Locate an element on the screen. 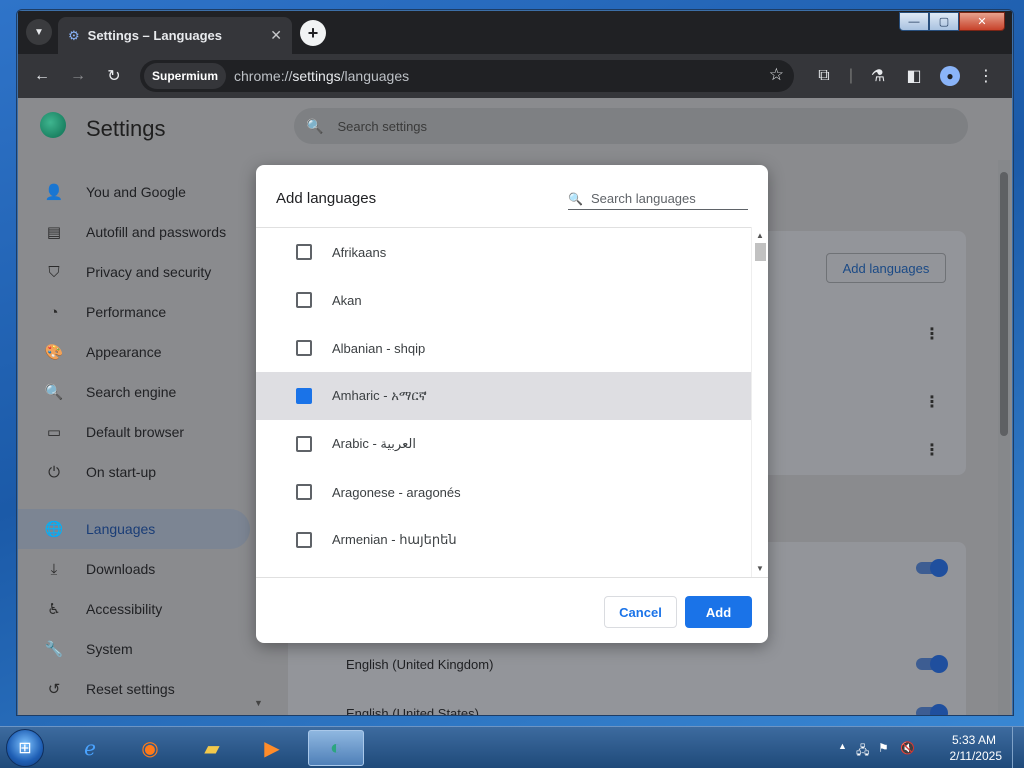 The image size is (1024, 768). sidebar-item-autofill: ▤ Autofill and passwords is located at coordinates (143, 232).